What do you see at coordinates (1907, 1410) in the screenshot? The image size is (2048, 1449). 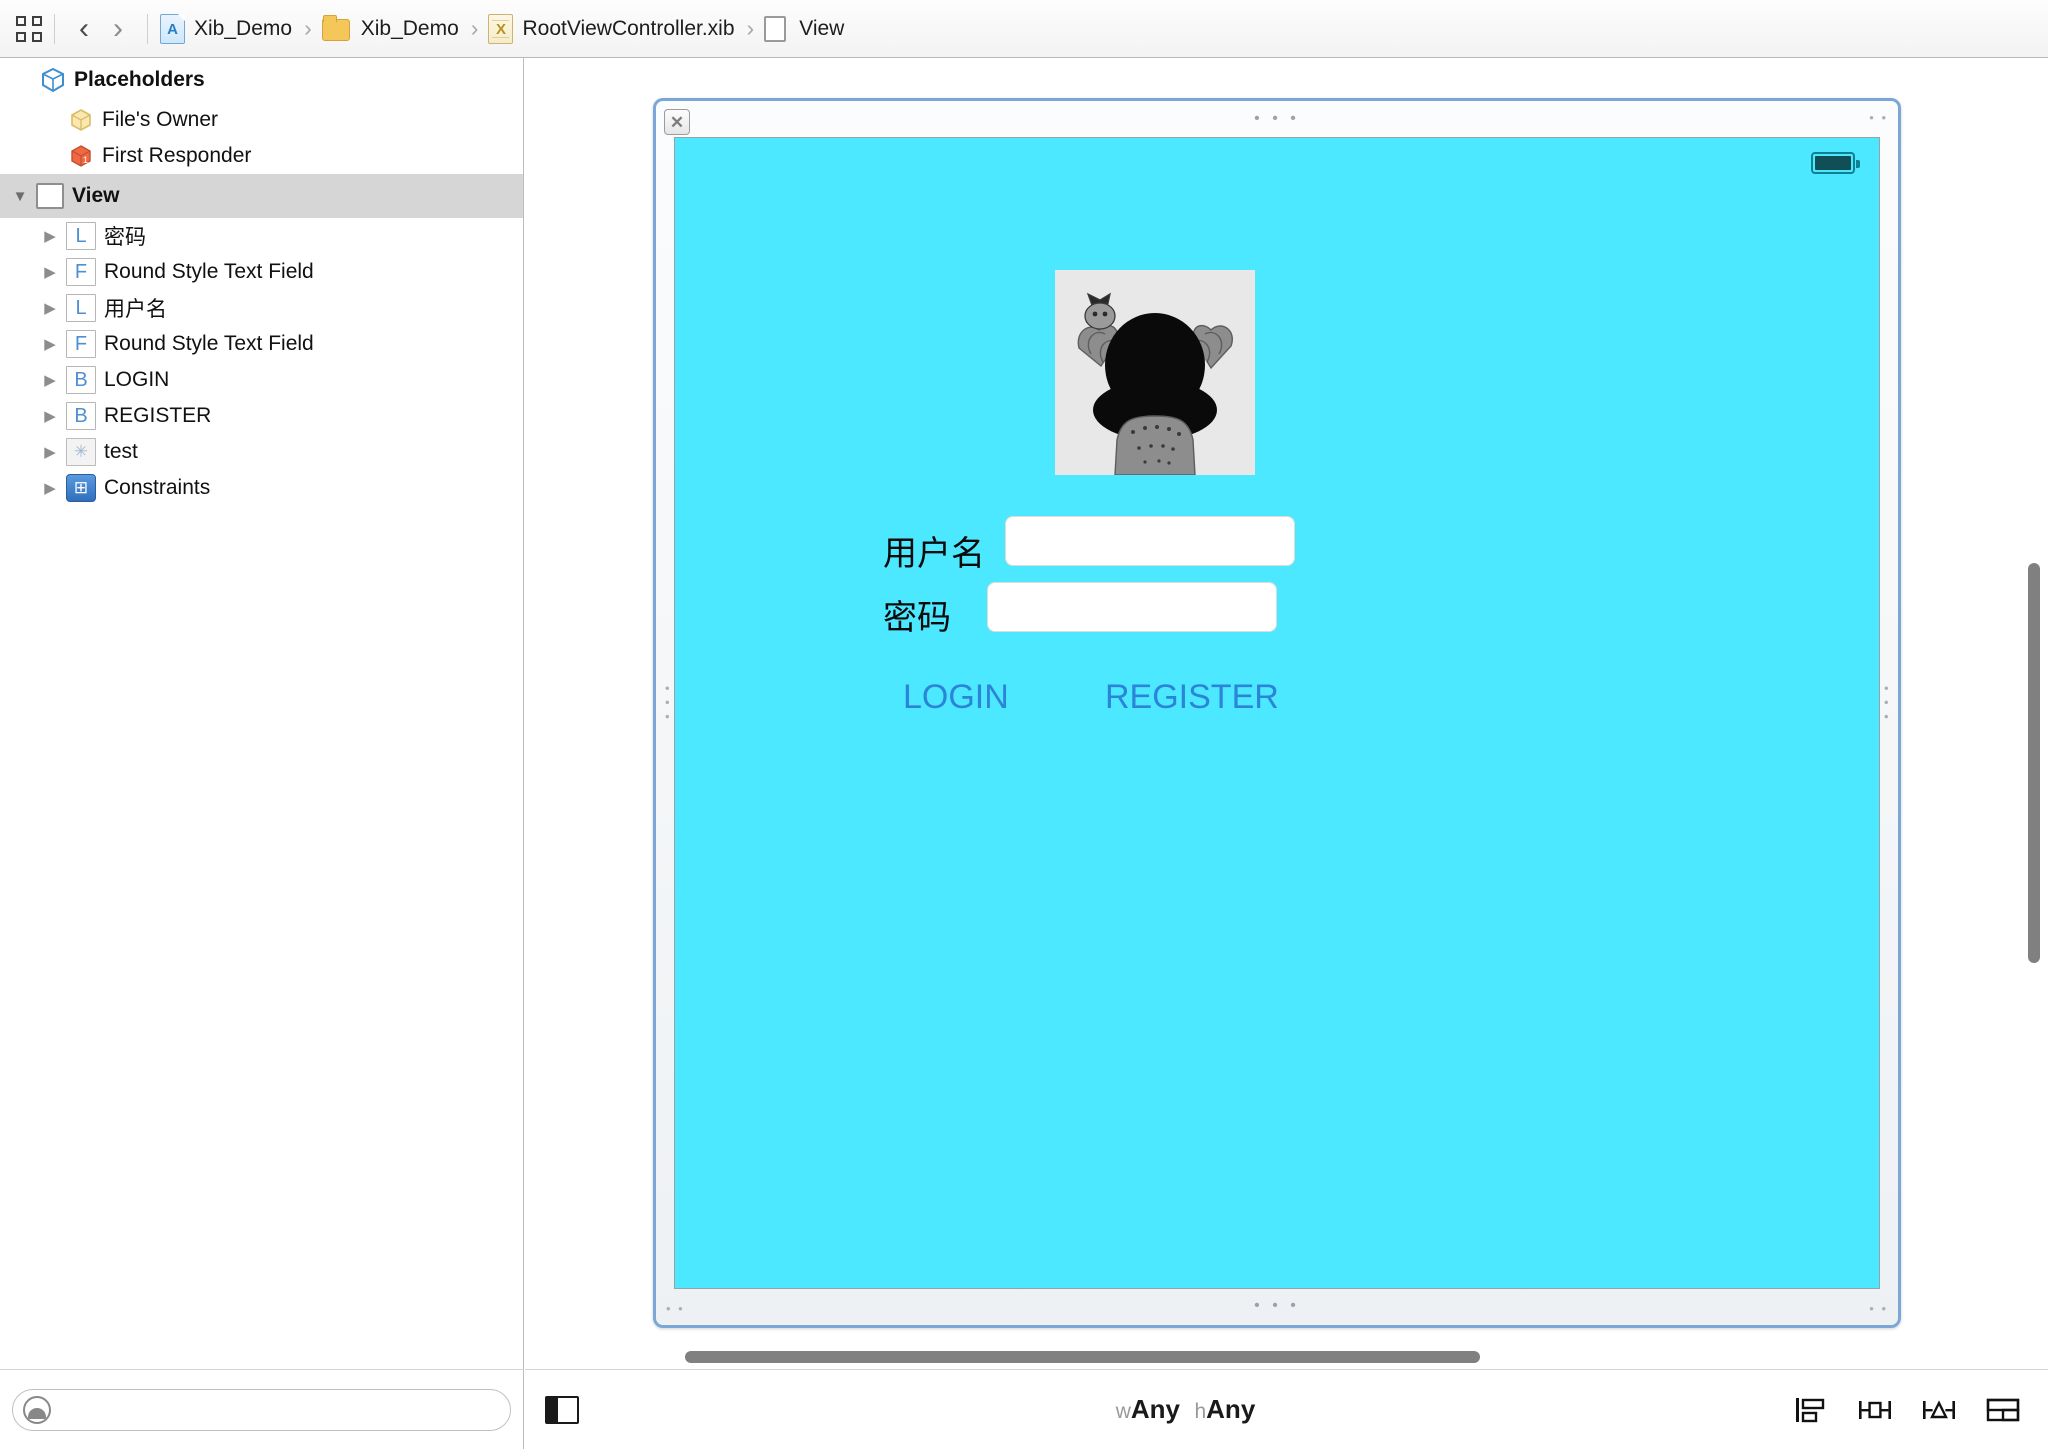 I see `auto-layout-button-group` at bounding box center [1907, 1410].